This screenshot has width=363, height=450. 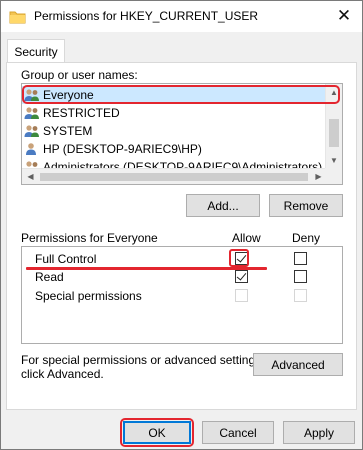 I want to click on annotation-highlight-ok, so click(x=157, y=432).